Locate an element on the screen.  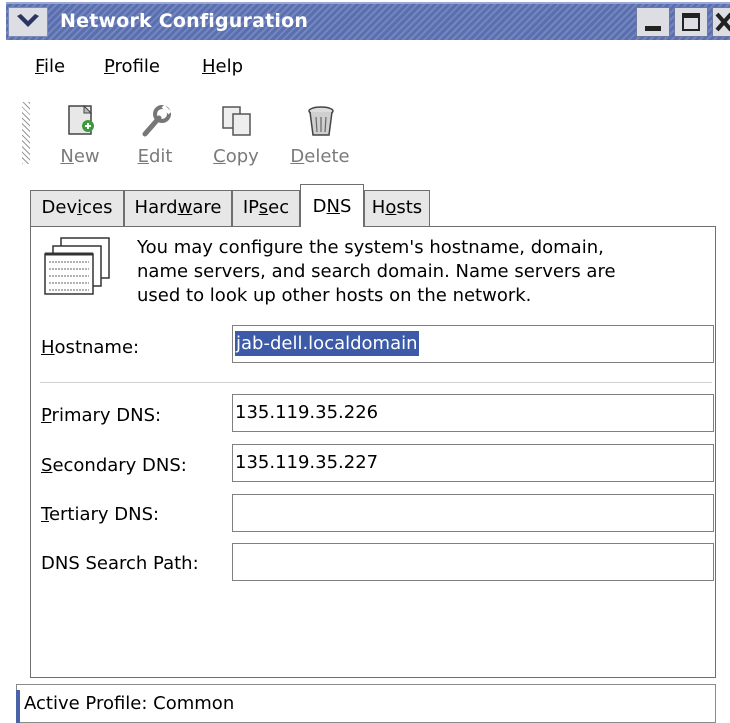
separator is located at coordinates (376, 383).